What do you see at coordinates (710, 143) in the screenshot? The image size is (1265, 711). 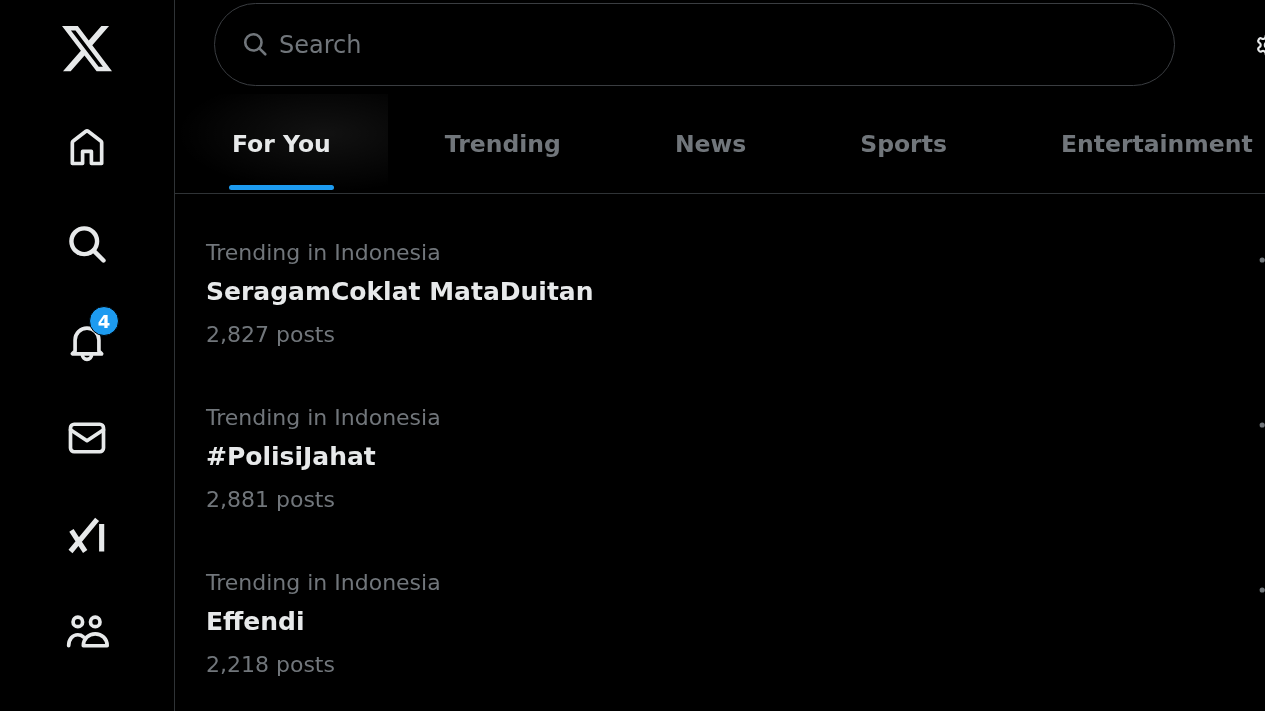 I see `tab: News` at bounding box center [710, 143].